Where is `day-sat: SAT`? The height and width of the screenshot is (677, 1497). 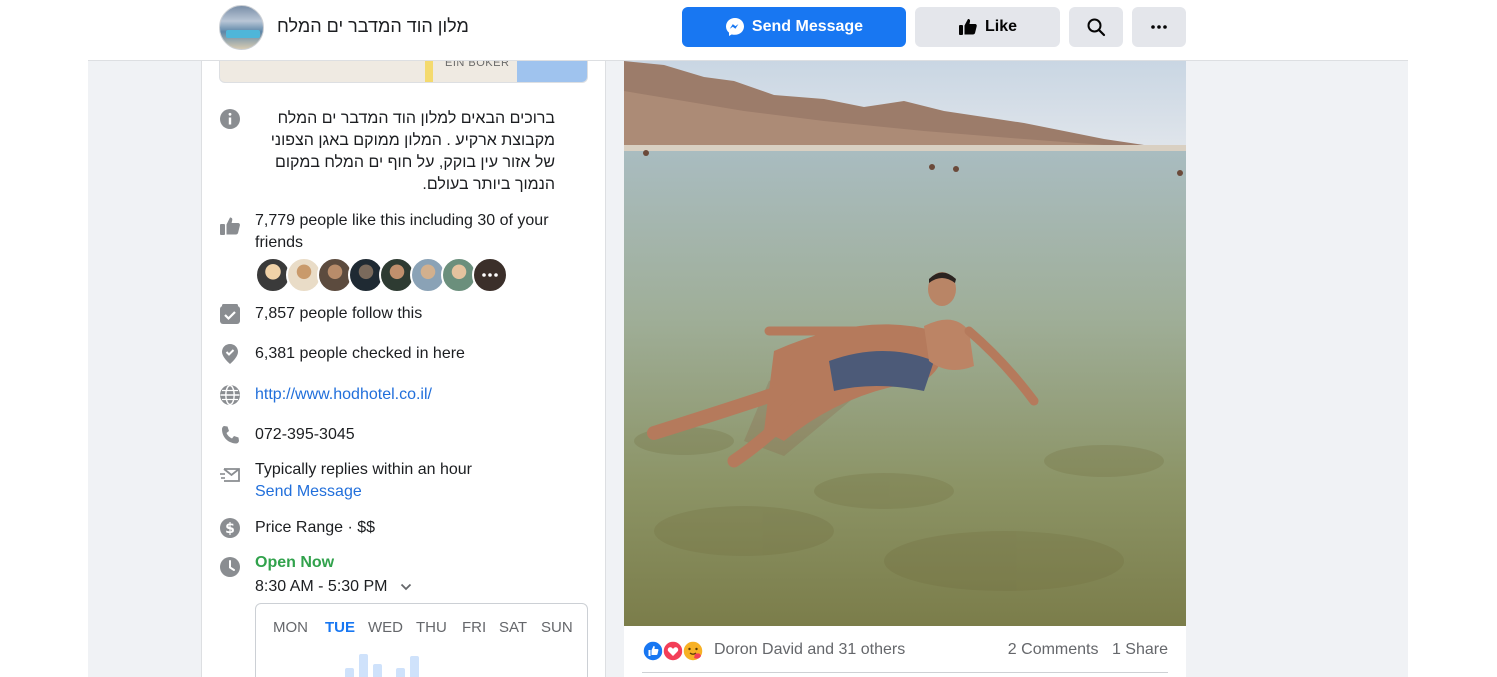 day-sat: SAT is located at coordinates (513, 627).